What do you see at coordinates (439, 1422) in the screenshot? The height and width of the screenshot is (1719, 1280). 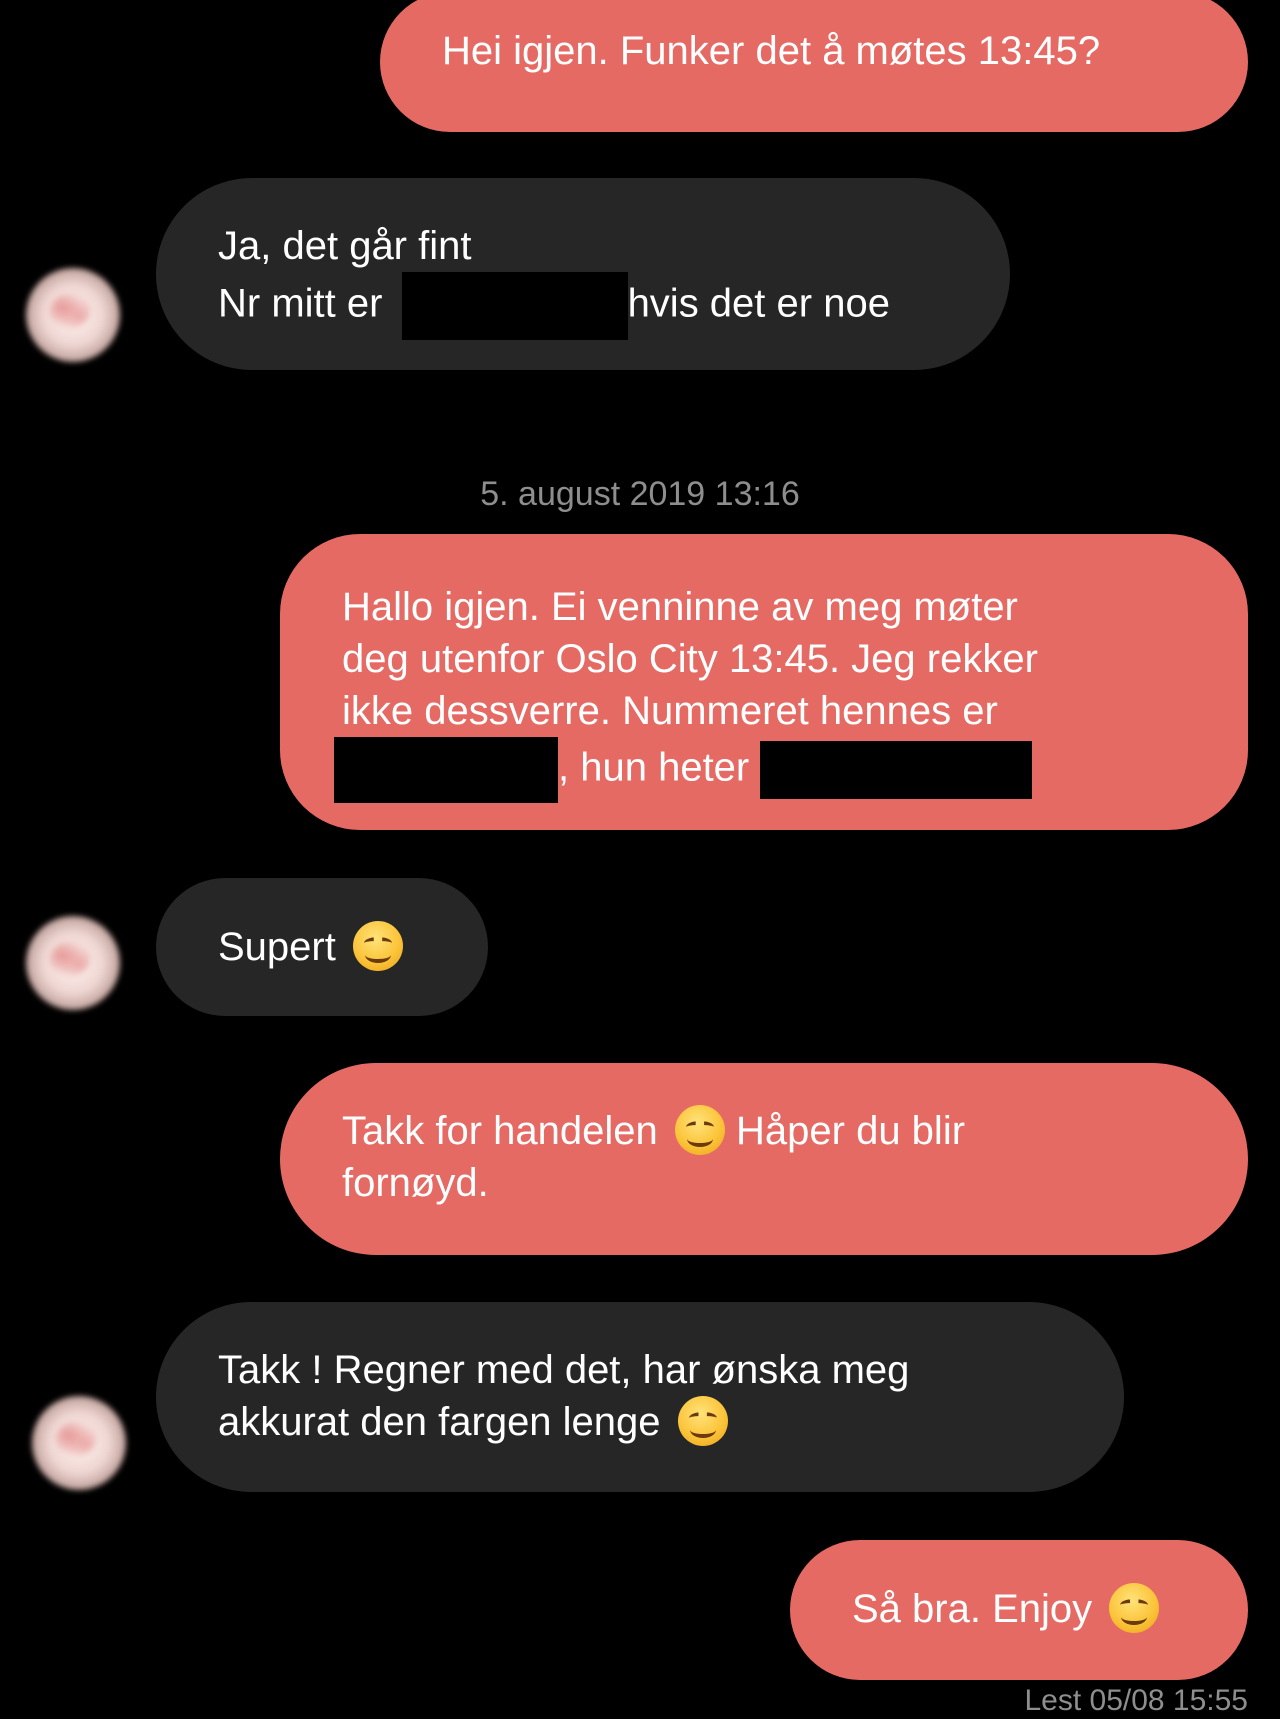 I see `message-text: akkurat den fargen lenge` at bounding box center [439, 1422].